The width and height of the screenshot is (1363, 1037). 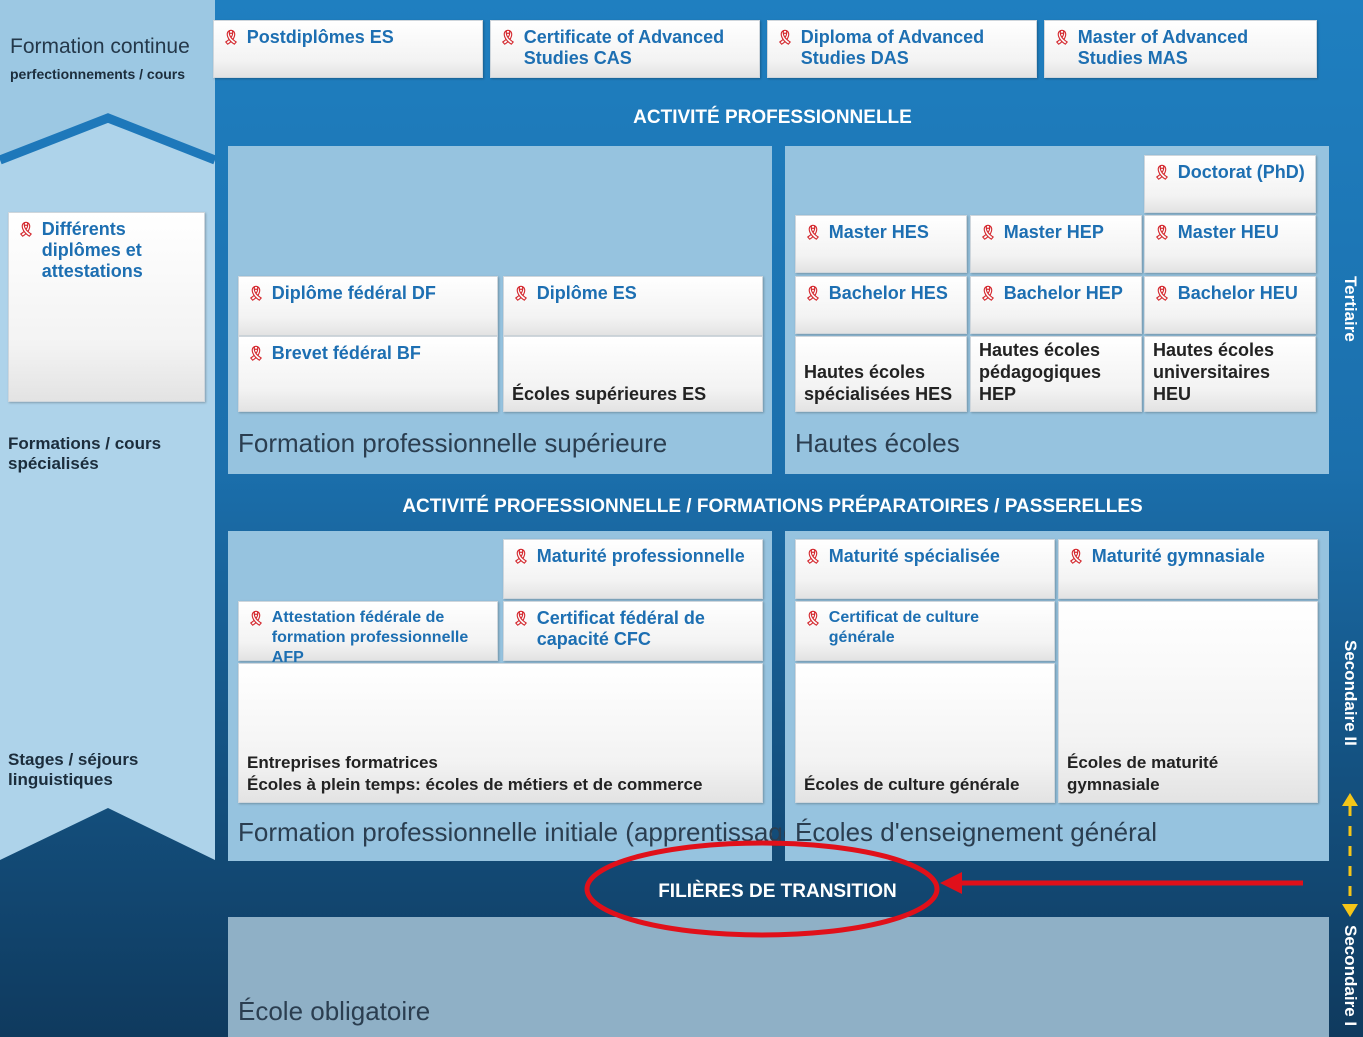 What do you see at coordinates (762, 889) in the screenshot?
I see `highlight-ellipse` at bounding box center [762, 889].